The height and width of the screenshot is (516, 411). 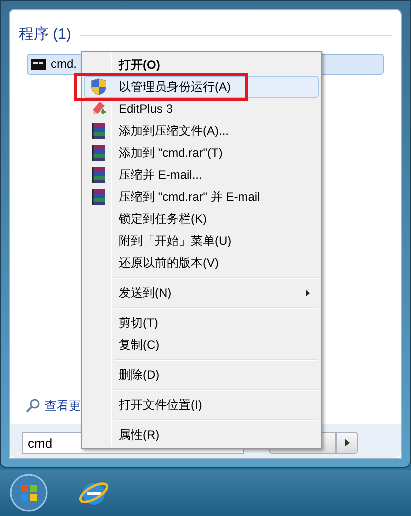 What do you see at coordinates (64, 64) in the screenshot?
I see `program-name: cmd.` at bounding box center [64, 64].